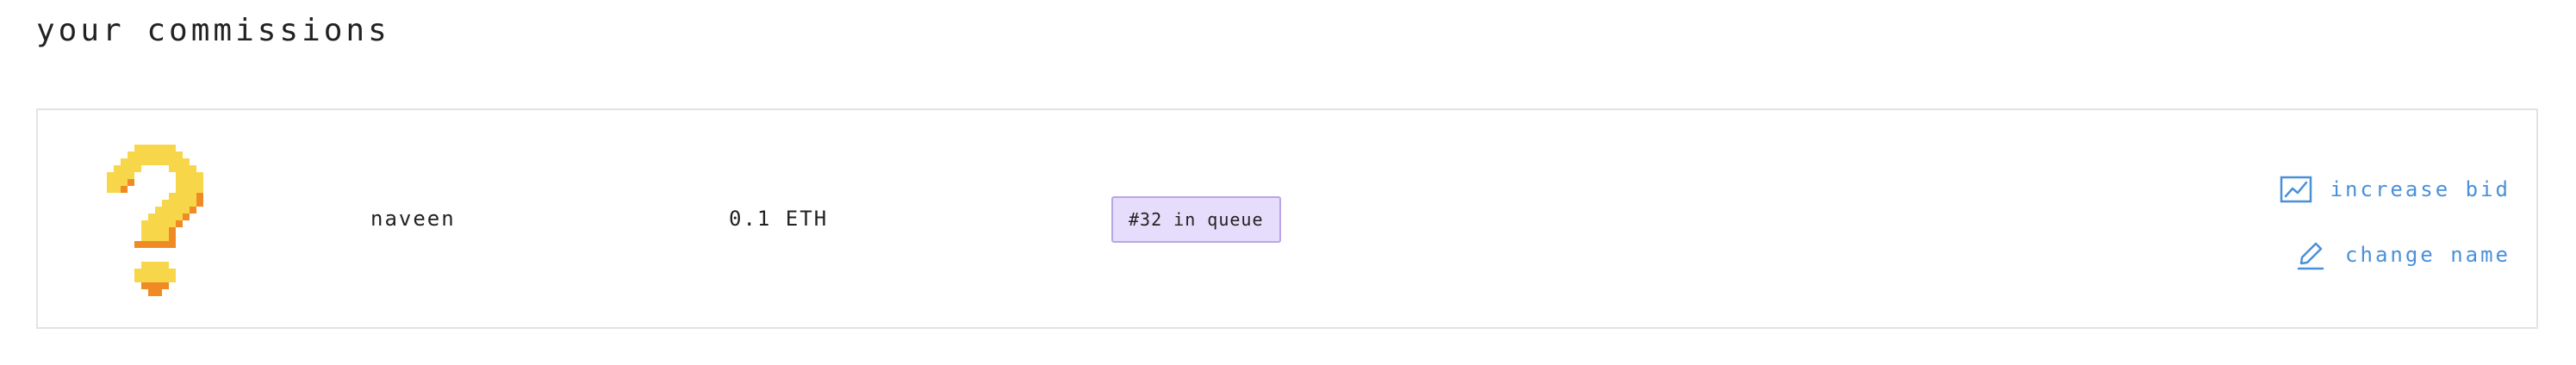 Image resolution: width=2576 pixels, height=365 pixels. Describe the element at coordinates (2421, 189) in the screenshot. I see `increase-bid-label: increase bid` at that location.